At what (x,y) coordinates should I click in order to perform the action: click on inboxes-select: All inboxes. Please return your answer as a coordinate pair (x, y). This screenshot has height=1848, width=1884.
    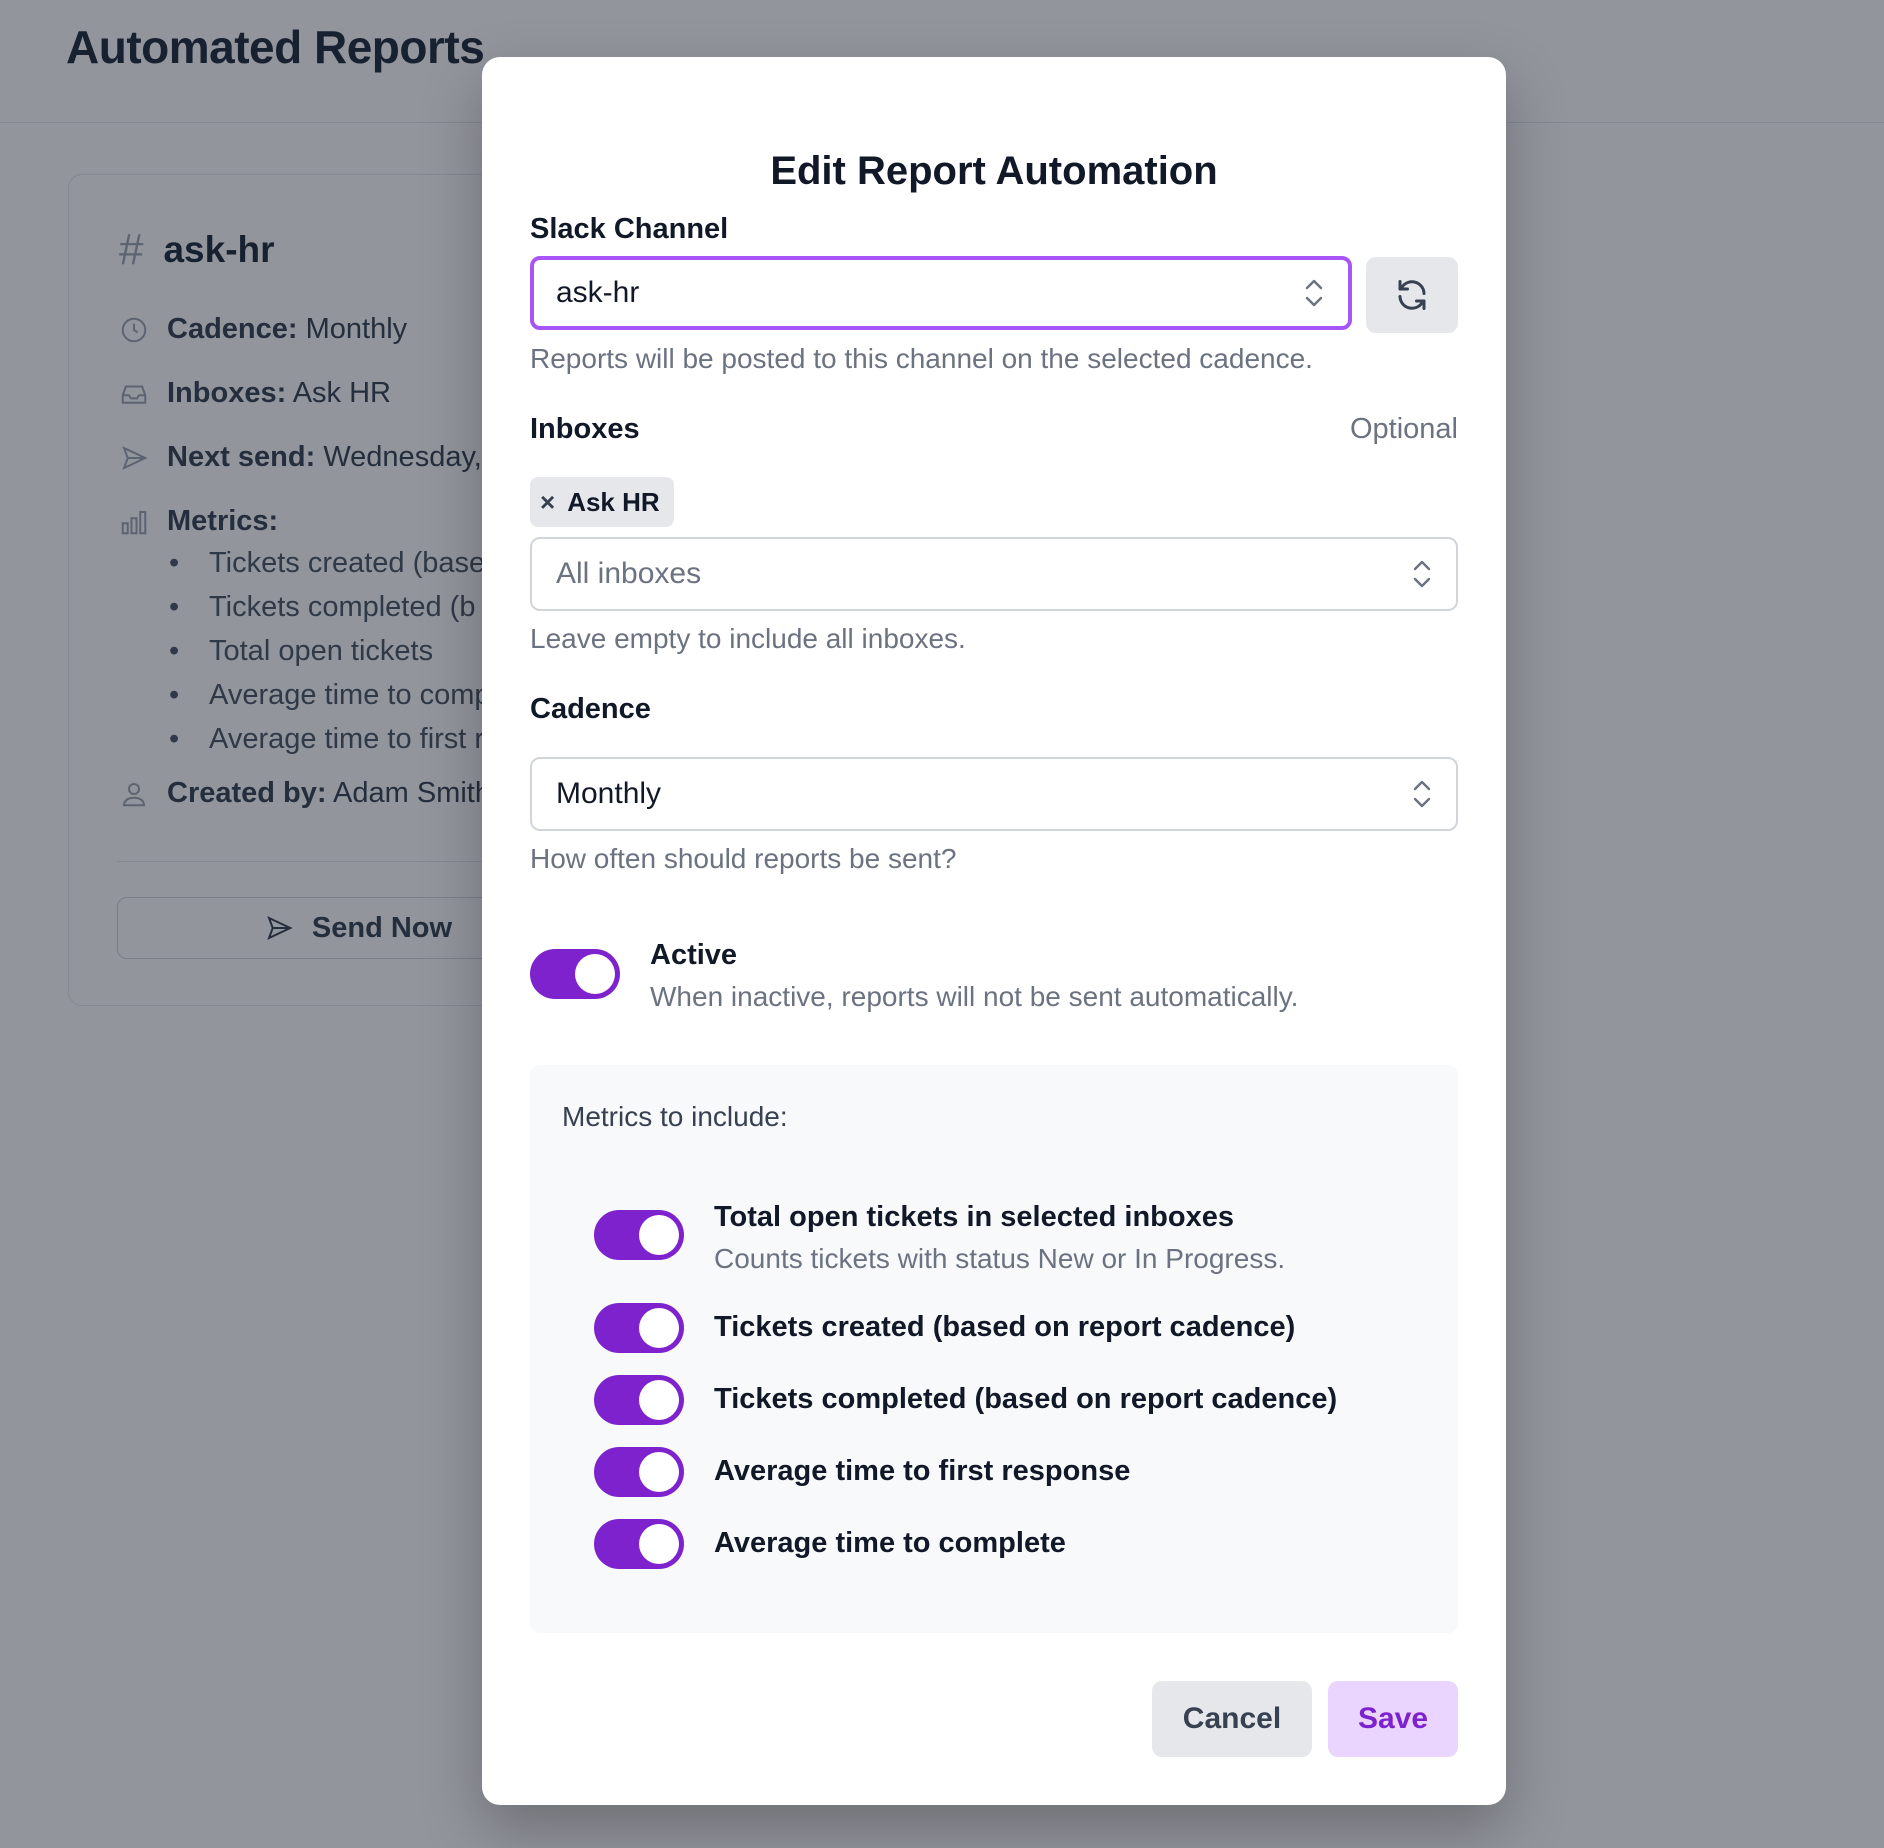
    Looking at the image, I should click on (994, 574).